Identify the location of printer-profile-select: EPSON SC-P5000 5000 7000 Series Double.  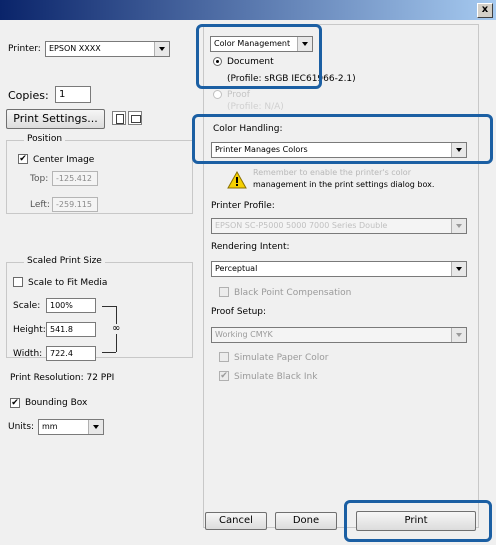
(339, 226).